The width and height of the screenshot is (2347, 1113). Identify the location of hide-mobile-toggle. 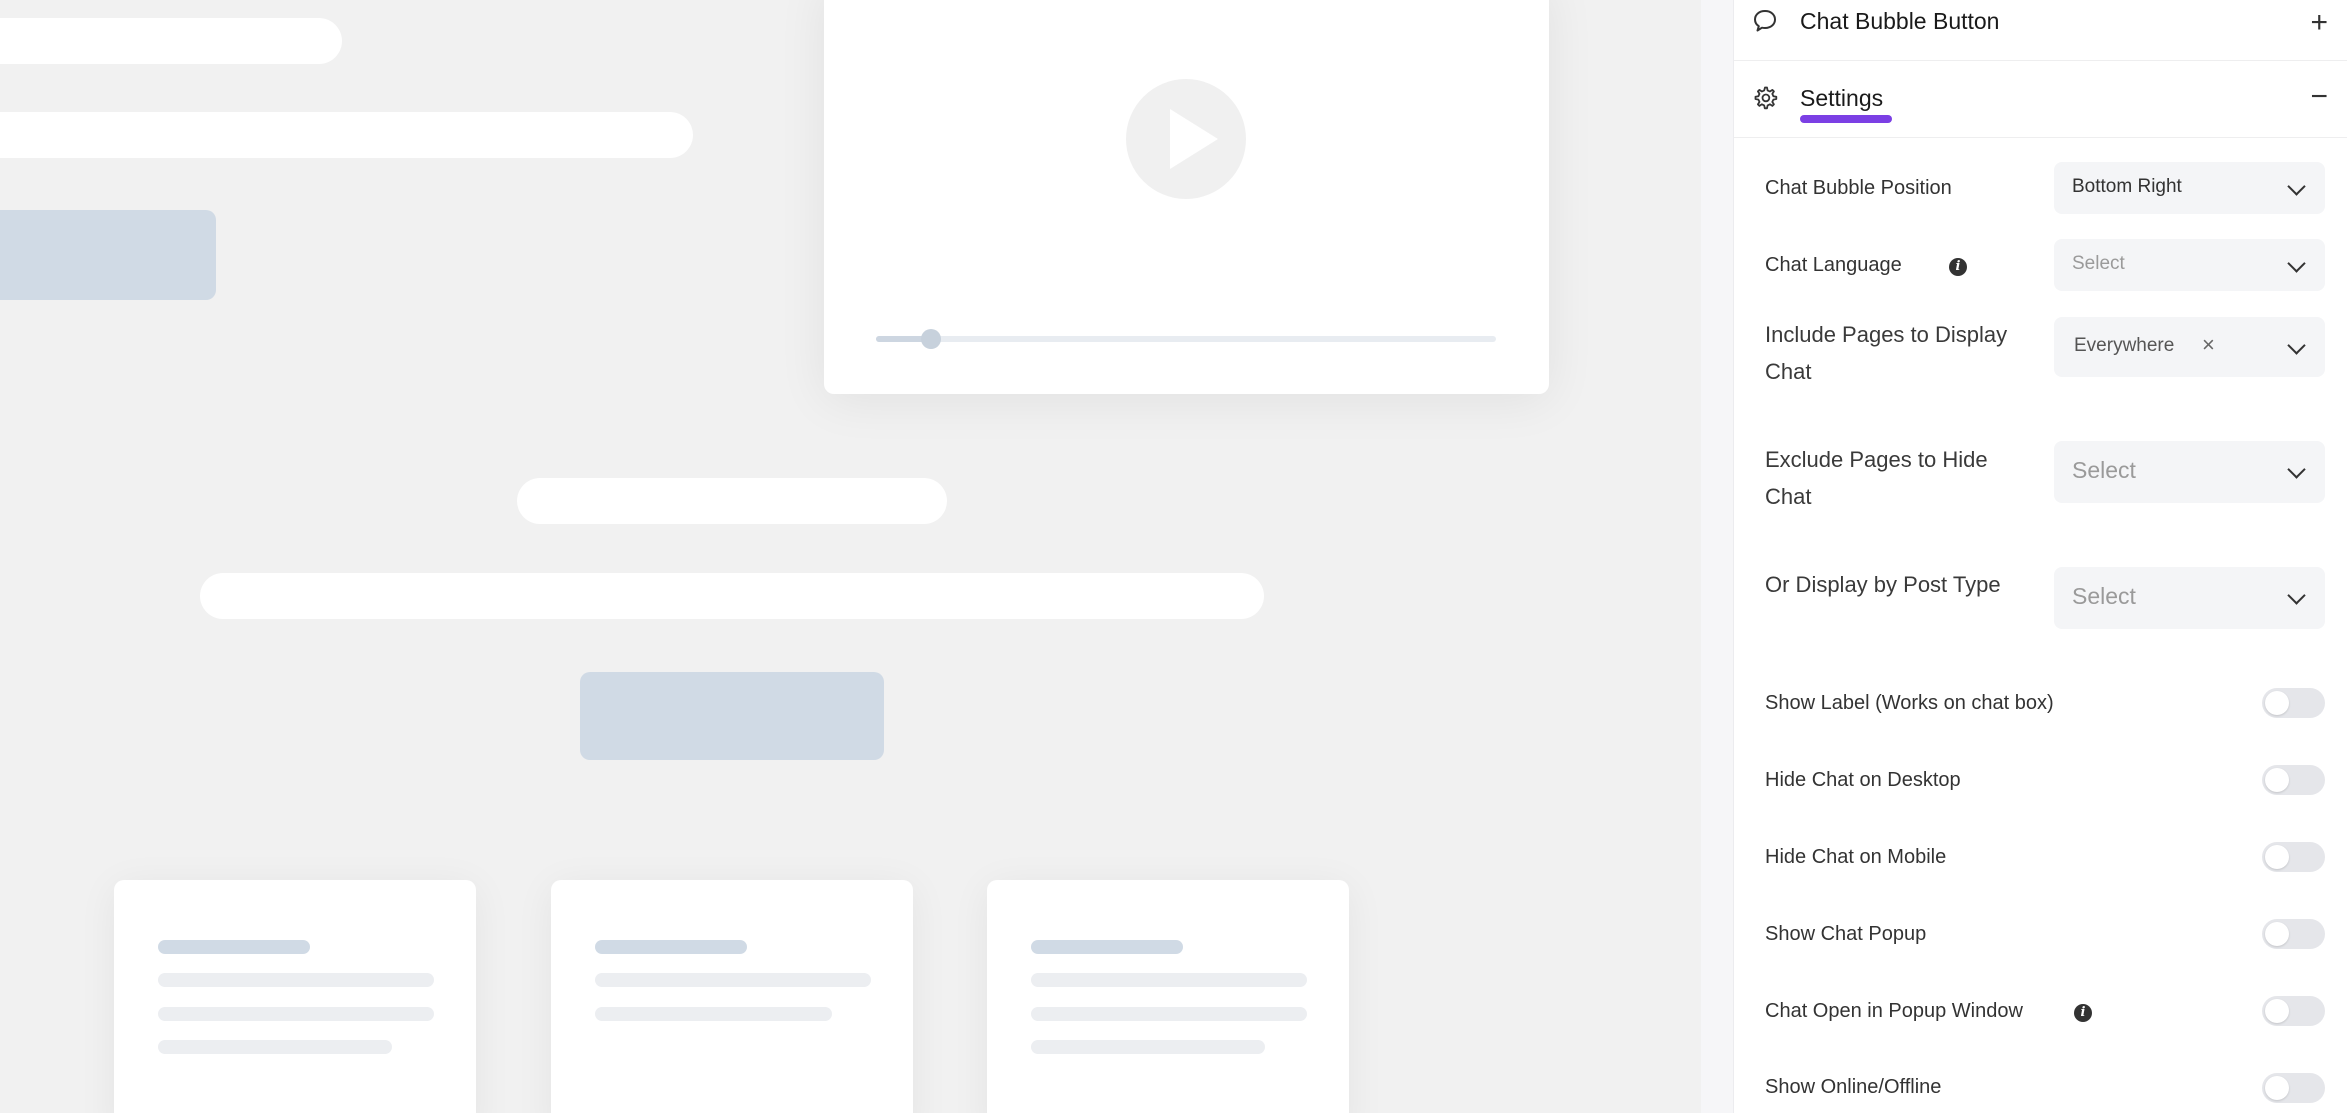
(2293, 857).